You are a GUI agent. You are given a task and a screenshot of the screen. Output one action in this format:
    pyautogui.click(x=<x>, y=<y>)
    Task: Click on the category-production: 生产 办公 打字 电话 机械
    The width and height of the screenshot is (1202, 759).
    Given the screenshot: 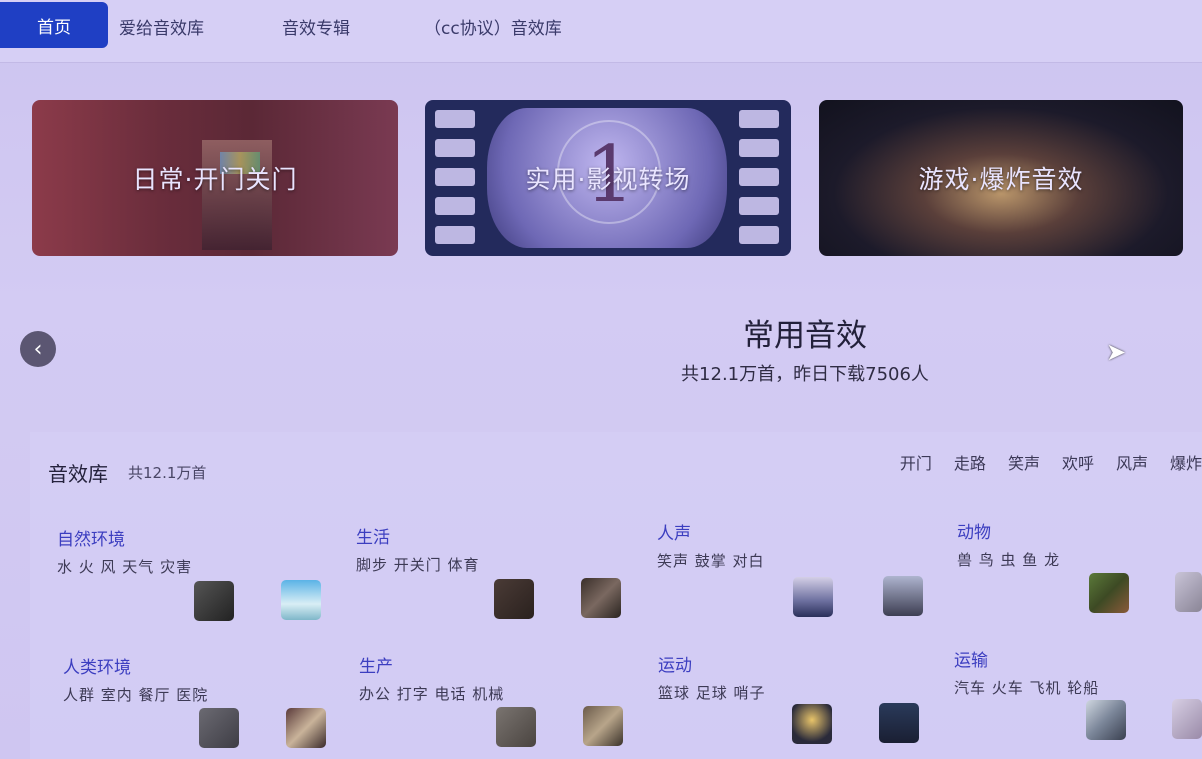 What is the action you would take?
    pyautogui.click(x=504, y=678)
    